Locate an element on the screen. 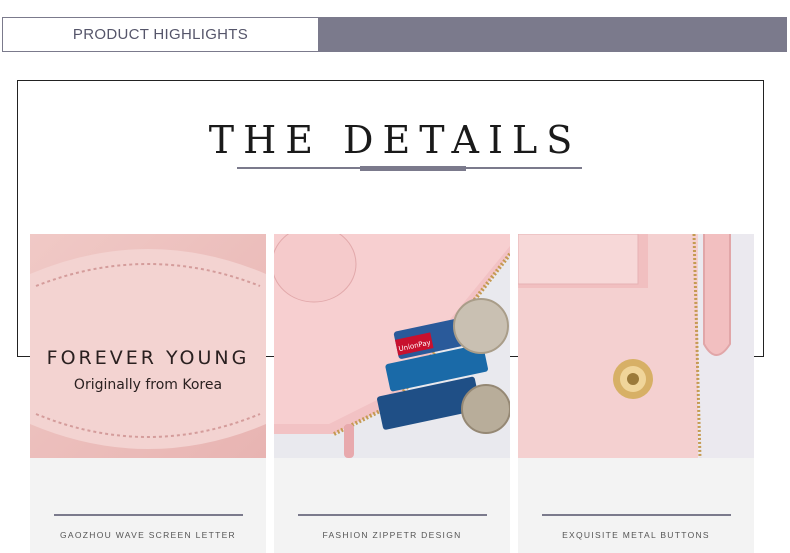  product-highlights-label: PRODUCT HIGHLIGHTS is located at coordinates (160, 34).